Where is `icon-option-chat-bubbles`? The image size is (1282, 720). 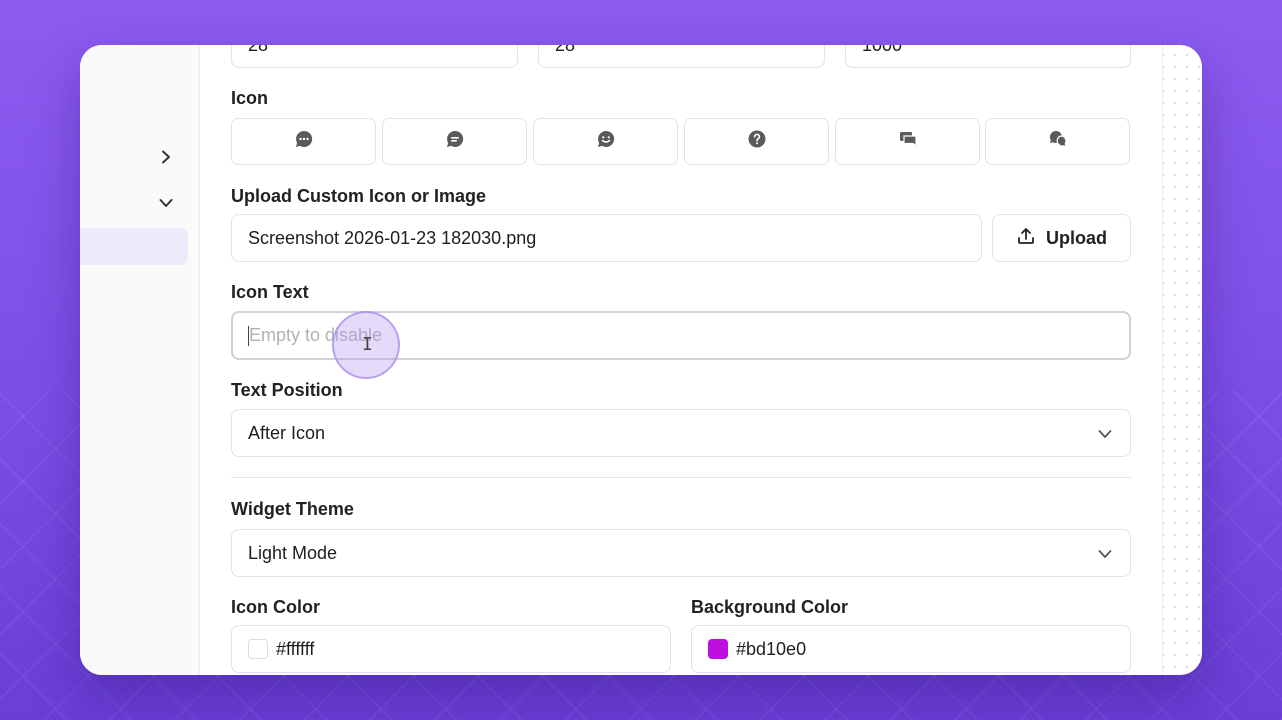 icon-option-chat-bubbles is located at coordinates (1057, 141).